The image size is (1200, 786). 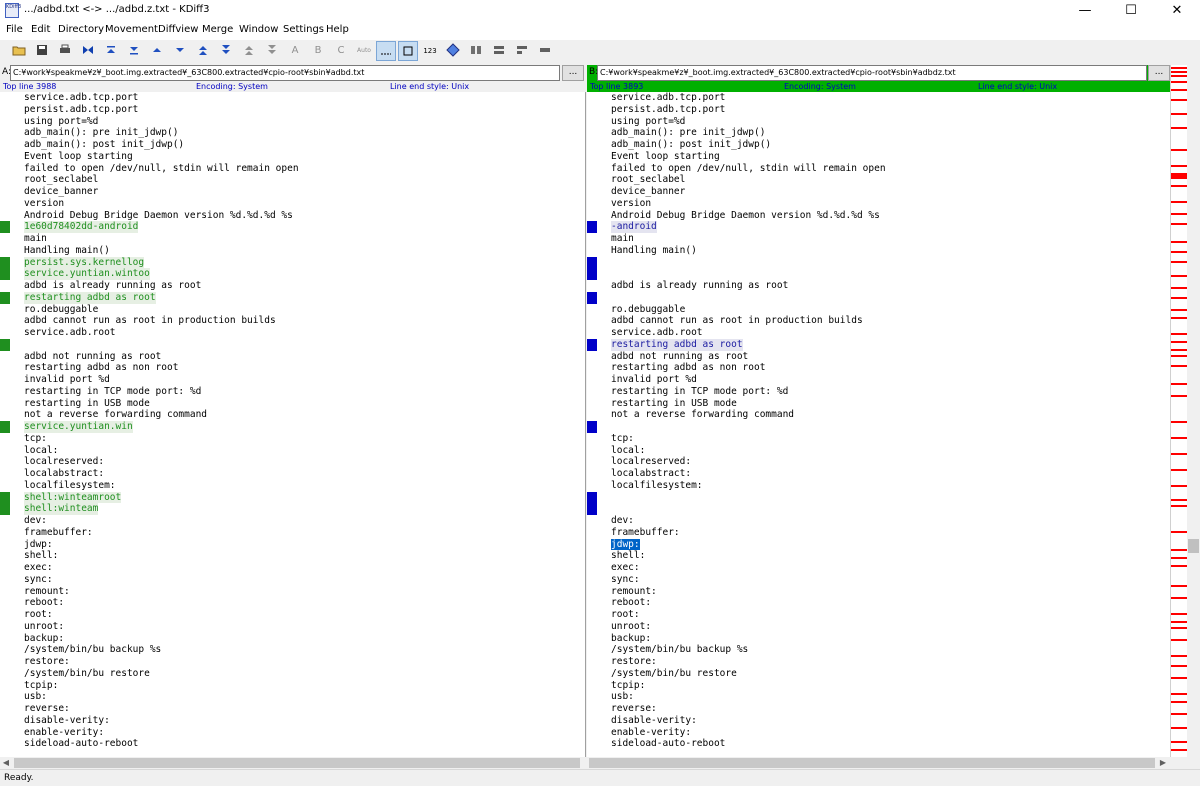 What do you see at coordinates (65, 51) in the screenshot?
I see `print-icon` at bounding box center [65, 51].